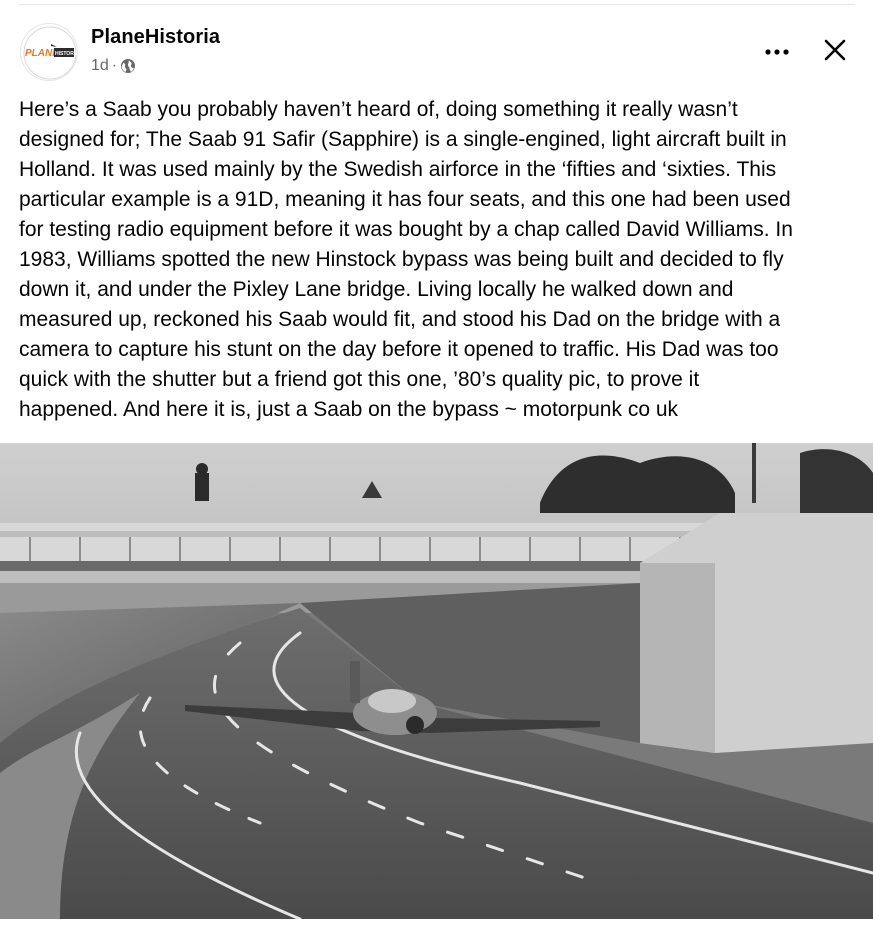 The height and width of the screenshot is (928, 873). I want to click on globe-icon, so click(128, 66).